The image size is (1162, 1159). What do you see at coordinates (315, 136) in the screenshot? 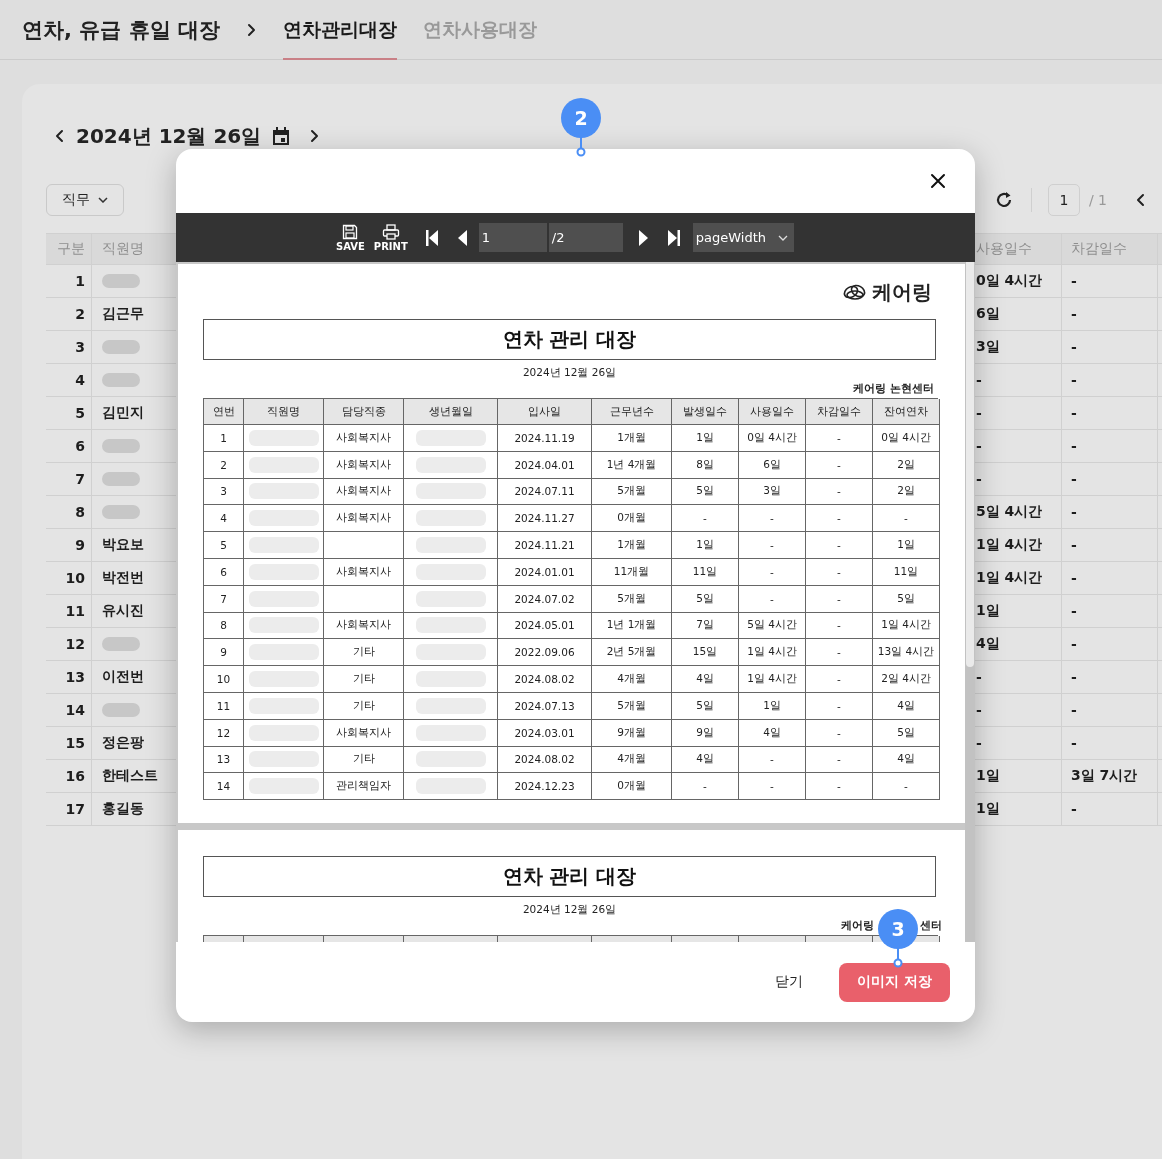
I see `chevron-right-icon` at bounding box center [315, 136].